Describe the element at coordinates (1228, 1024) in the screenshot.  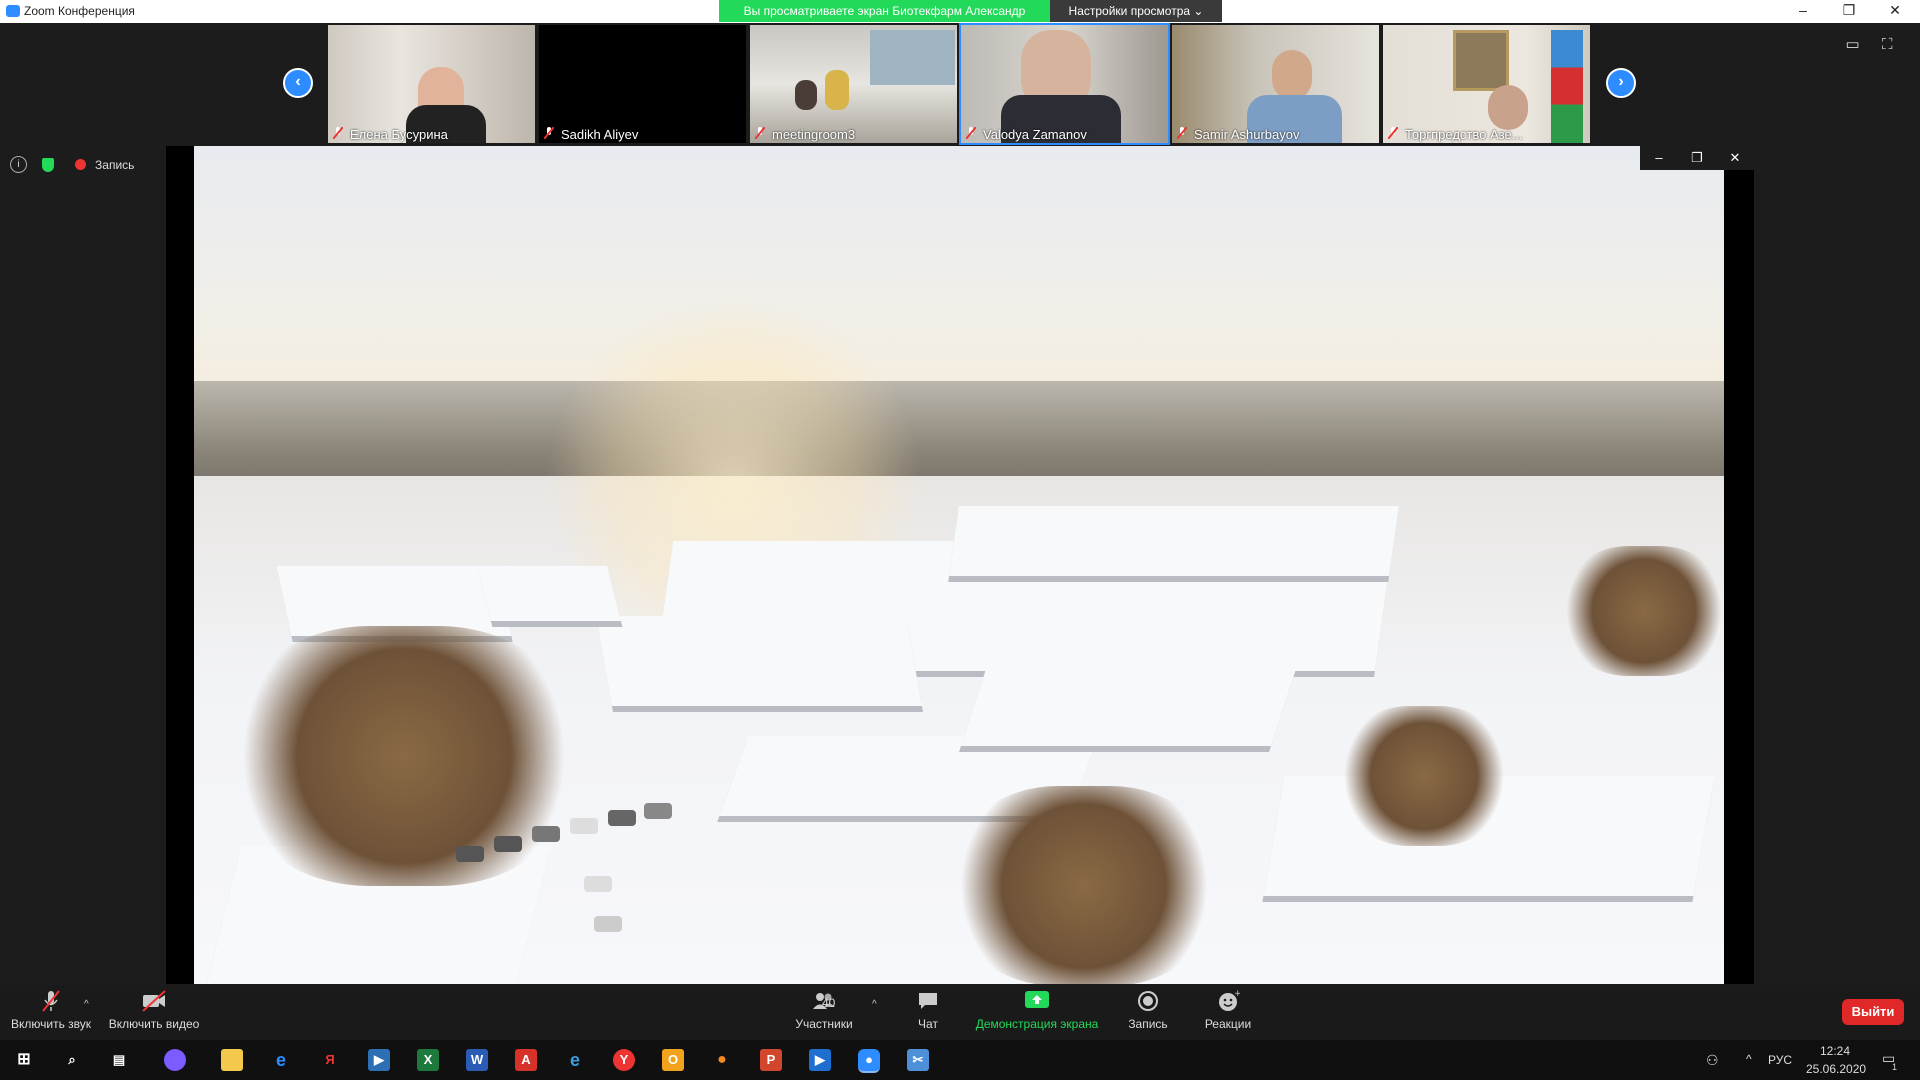
I see `reactions-label: Реакции` at that location.